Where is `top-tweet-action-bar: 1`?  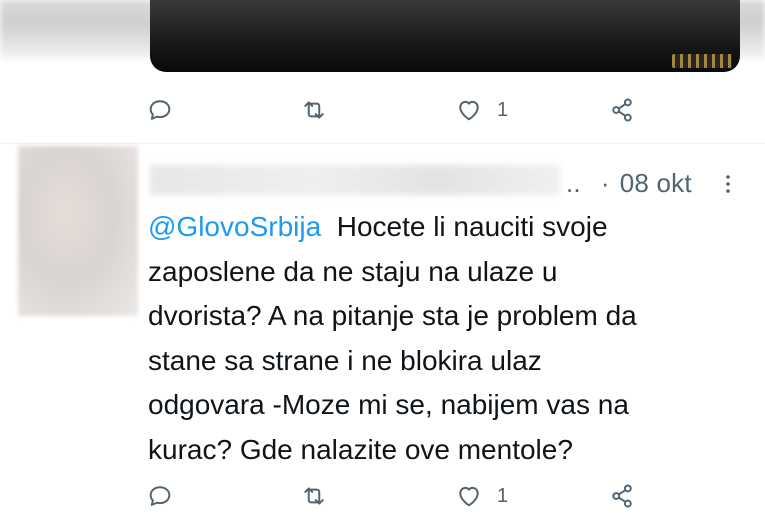 top-tweet-action-bar: 1 is located at coordinates (382, 110).